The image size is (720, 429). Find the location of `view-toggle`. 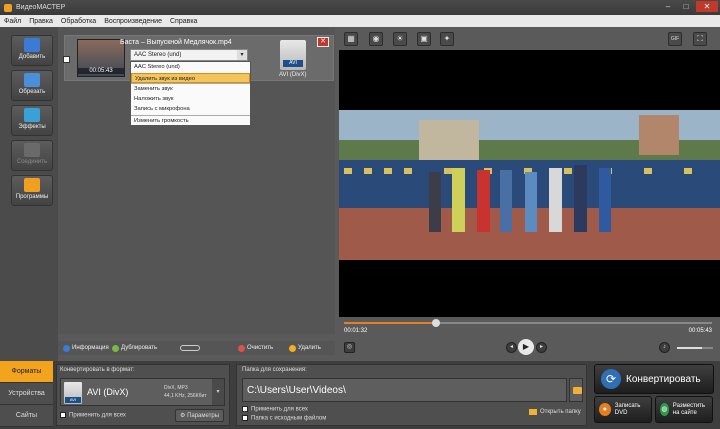

view-toggle is located at coordinates (190, 348).